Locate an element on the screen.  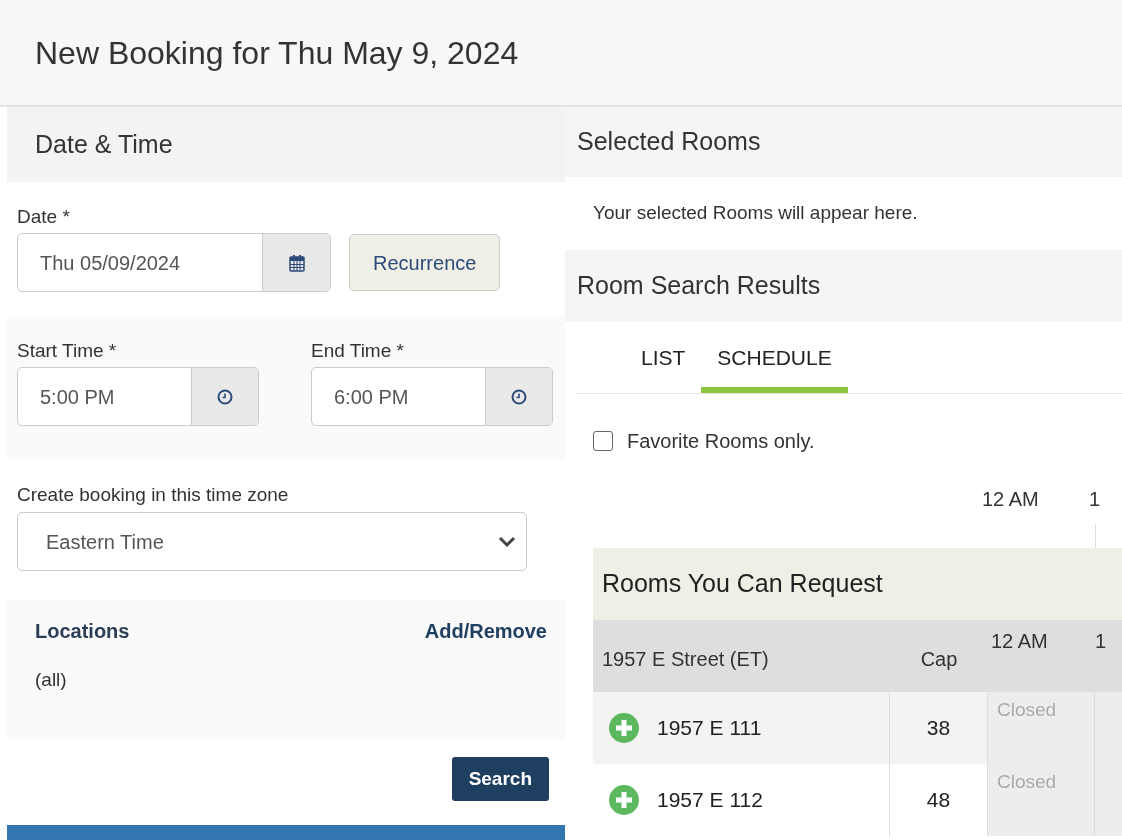
recurrence-button: Recurrence is located at coordinates (425, 262).